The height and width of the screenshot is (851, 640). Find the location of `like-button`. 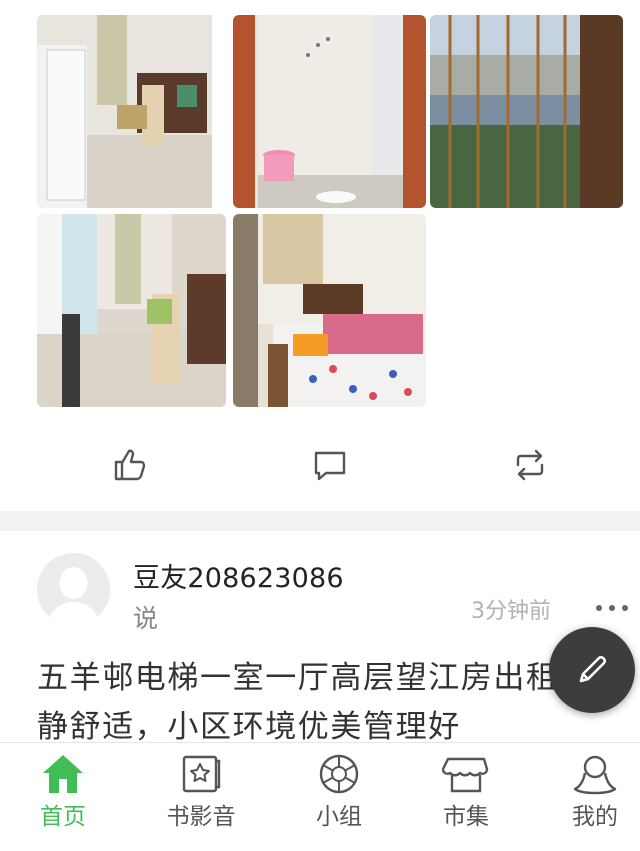

like-button is located at coordinates (130, 465).